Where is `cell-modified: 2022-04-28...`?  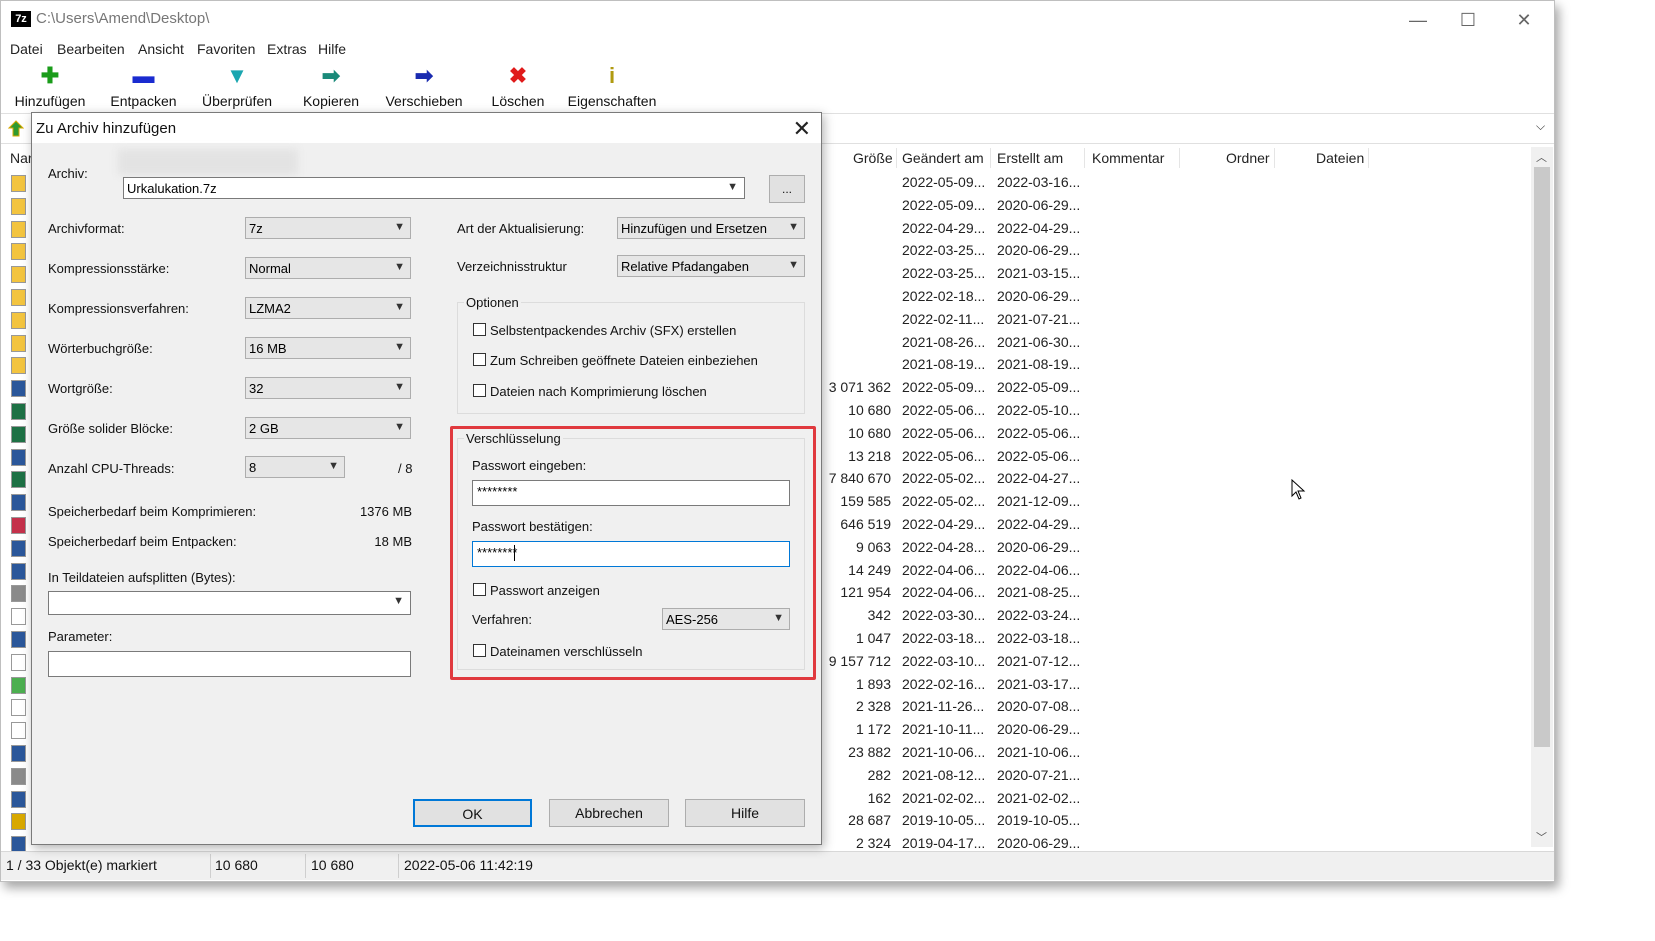 cell-modified: 2022-04-28... is located at coordinates (944, 546).